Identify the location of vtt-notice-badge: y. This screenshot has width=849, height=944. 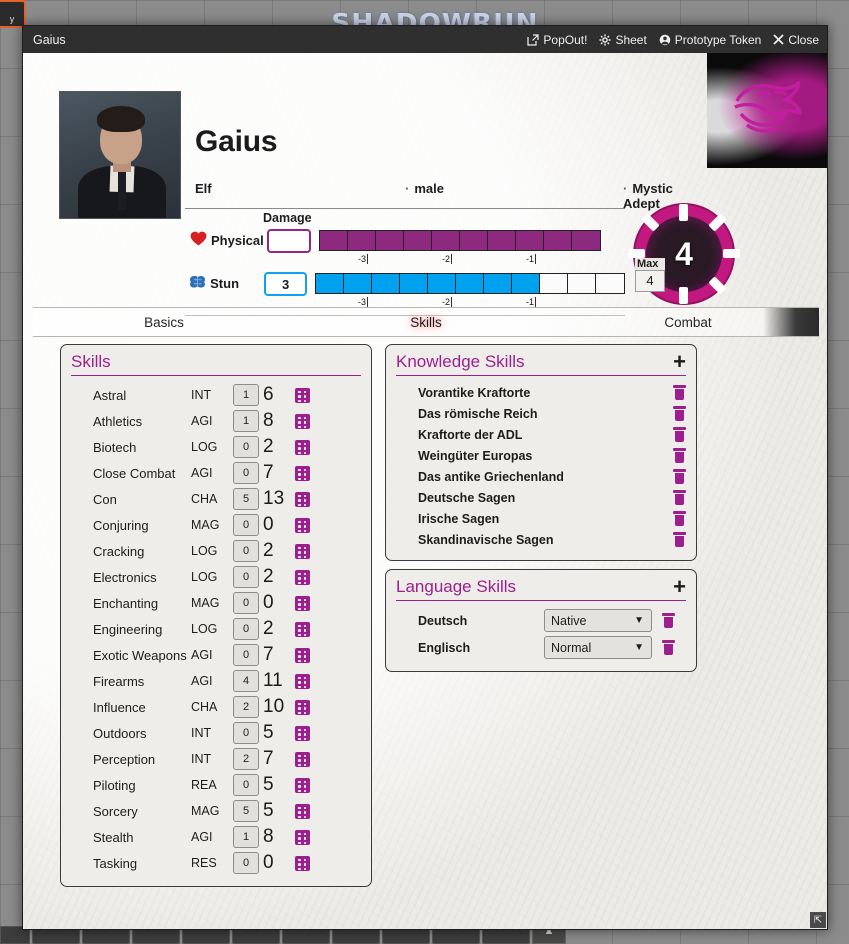
(13, 14).